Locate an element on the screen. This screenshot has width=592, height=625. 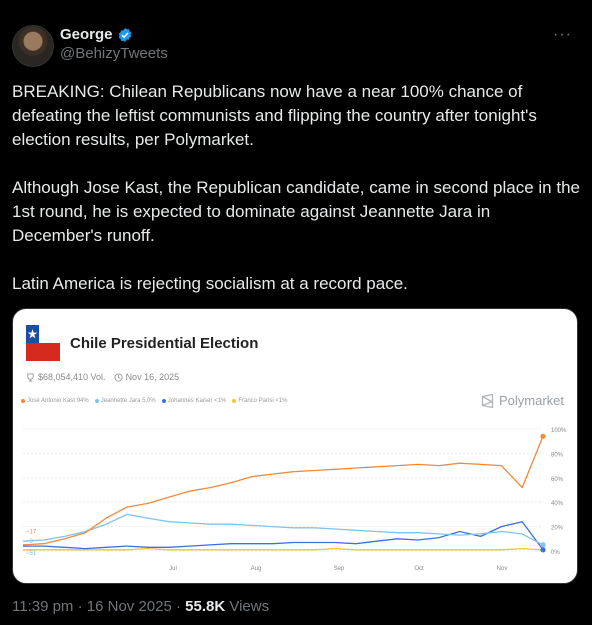
start-label: ~17 is located at coordinates (31, 532).